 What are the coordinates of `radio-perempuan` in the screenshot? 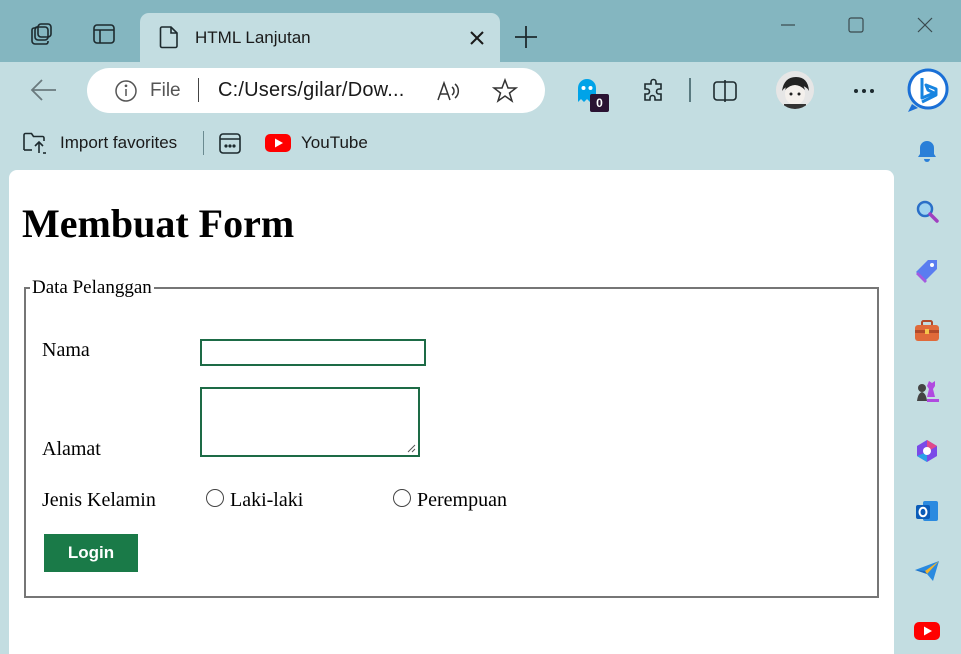 It's located at (402, 498).